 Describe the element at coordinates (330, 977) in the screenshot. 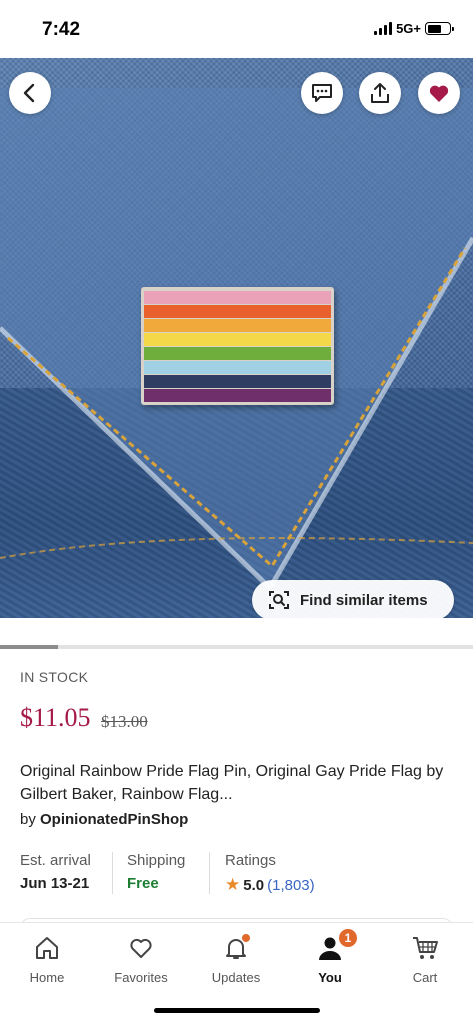

I see `nav-you-label: You` at that location.